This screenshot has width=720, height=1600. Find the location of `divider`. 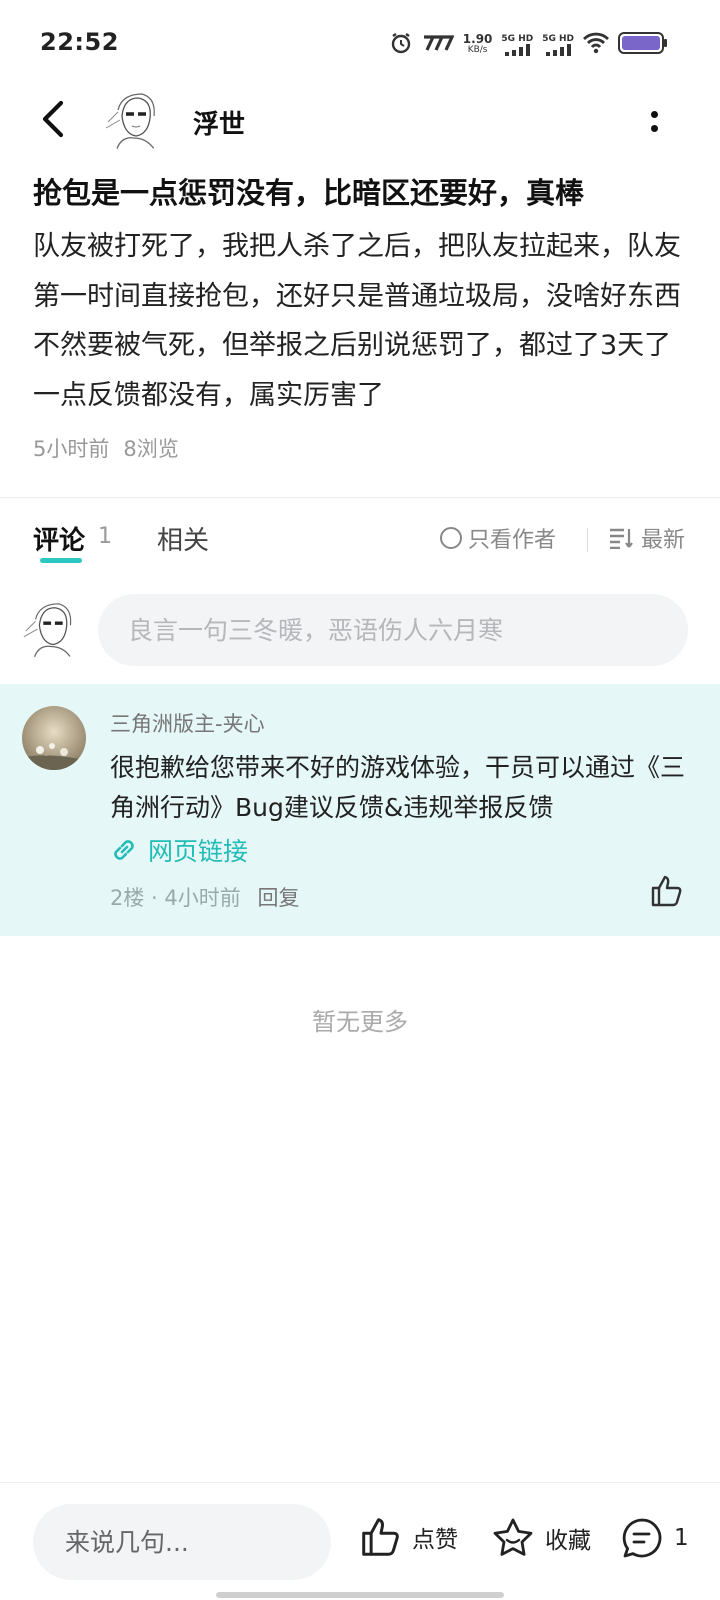

divider is located at coordinates (360, 497).